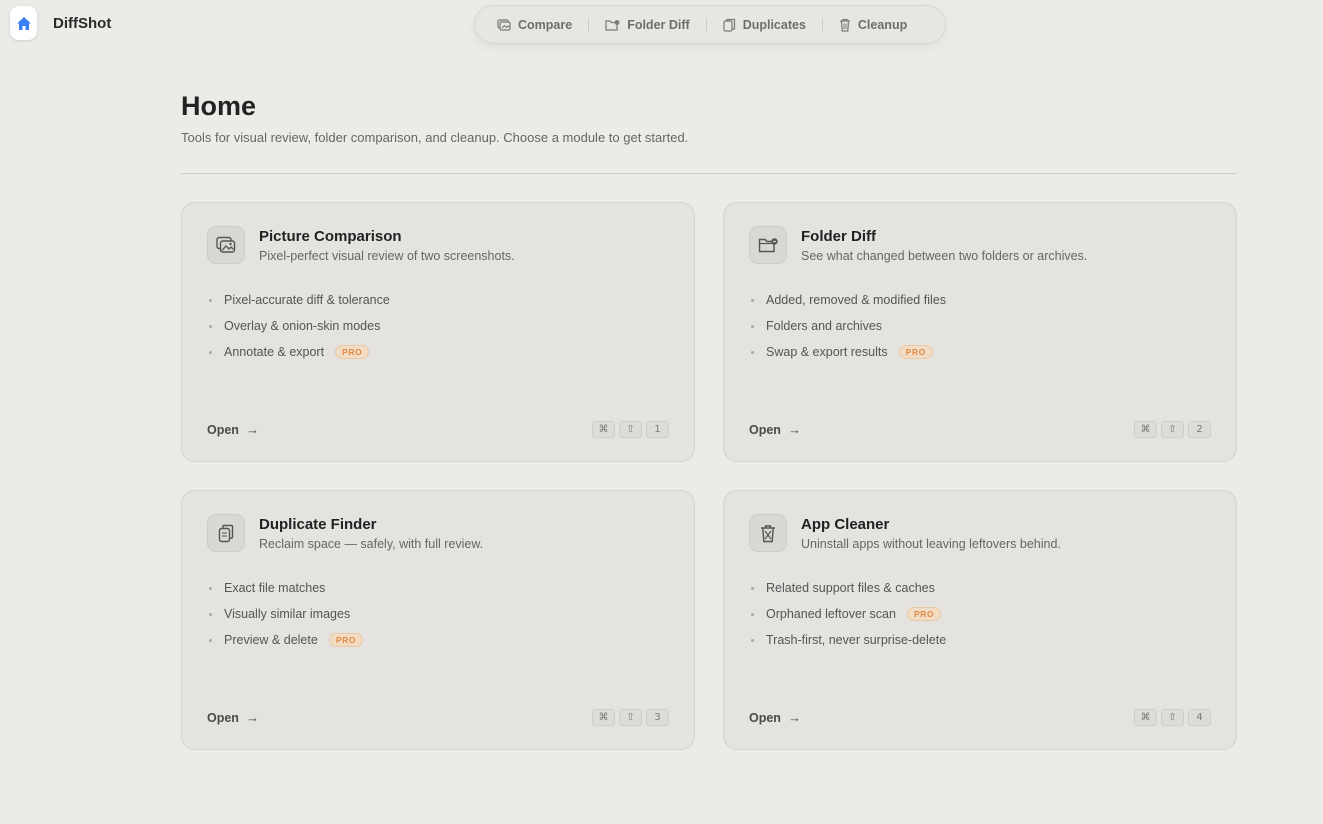  I want to click on feature-item: Preview & delete PRO, so click(286, 640).